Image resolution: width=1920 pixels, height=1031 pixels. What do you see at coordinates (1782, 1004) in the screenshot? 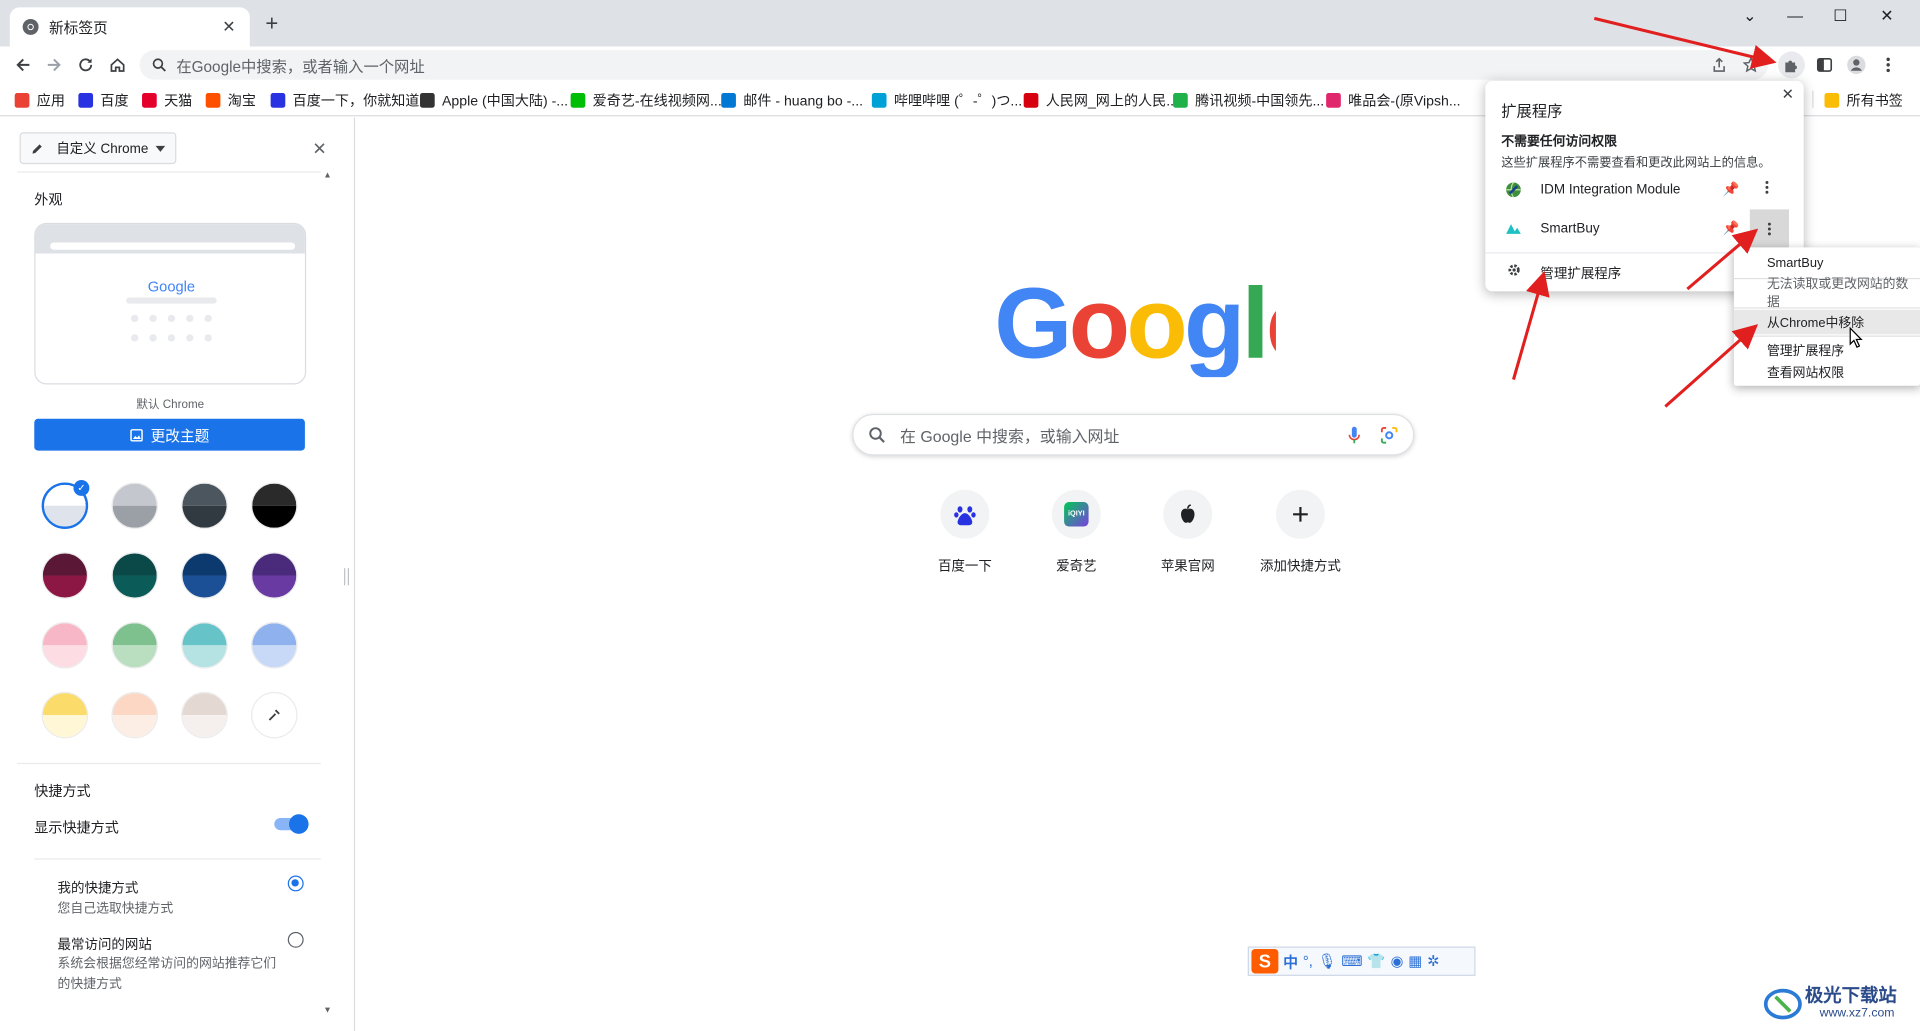
I see `watermark-logo-icon` at bounding box center [1782, 1004].